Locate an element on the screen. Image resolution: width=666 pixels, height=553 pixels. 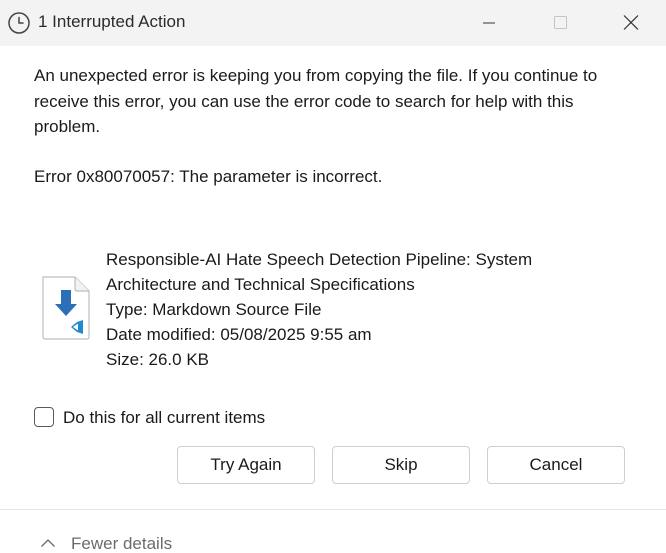
footer-divider is located at coordinates (333, 509).